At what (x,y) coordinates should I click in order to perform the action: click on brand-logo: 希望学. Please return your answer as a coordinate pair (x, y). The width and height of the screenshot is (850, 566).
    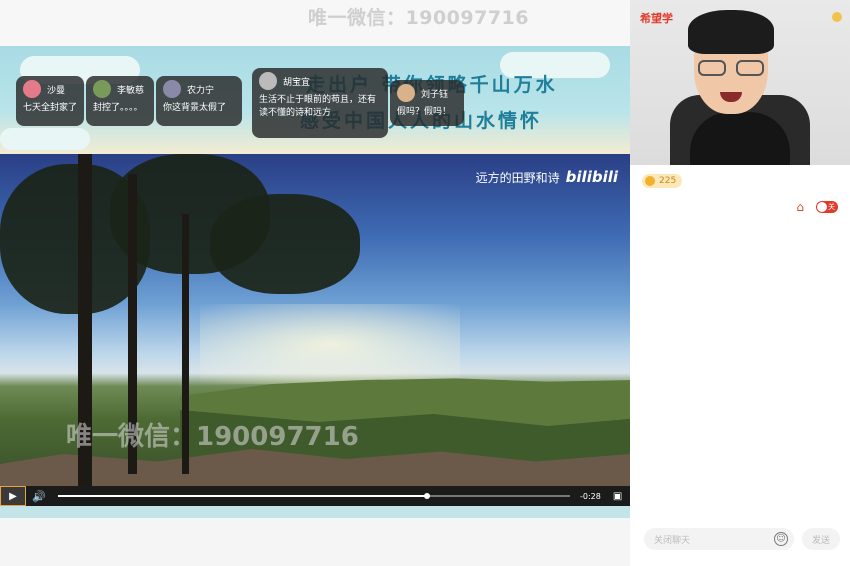
    Looking at the image, I should click on (656, 18).